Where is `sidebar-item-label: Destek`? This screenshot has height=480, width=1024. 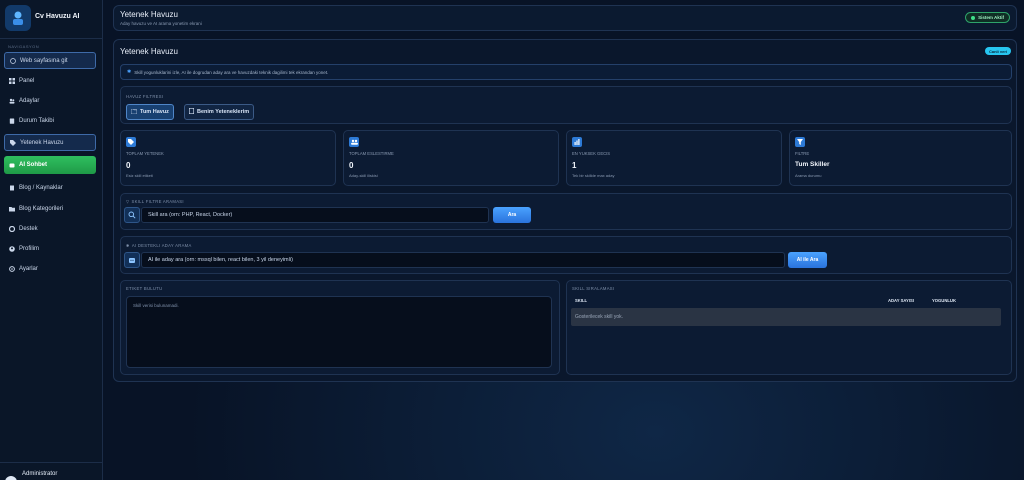 sidebar-item-label: Destek is located at coordinates (28, 229).